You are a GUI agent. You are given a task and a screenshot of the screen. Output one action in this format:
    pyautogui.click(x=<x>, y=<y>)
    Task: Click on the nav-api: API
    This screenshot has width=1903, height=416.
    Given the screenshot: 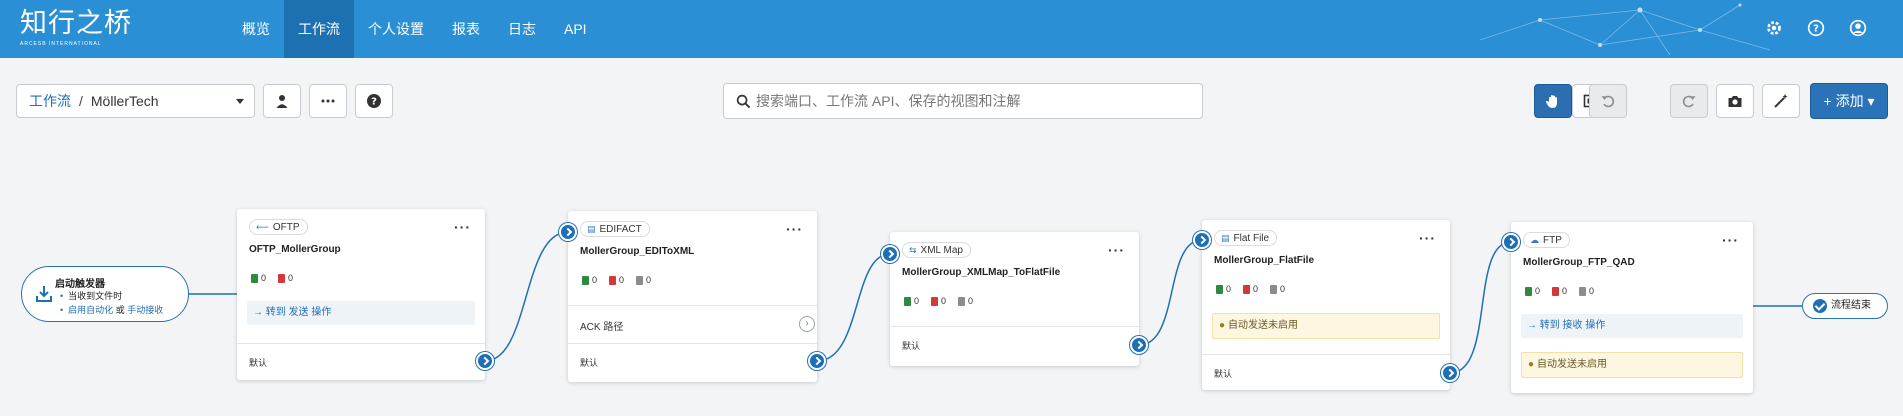 What is the action you would take?
    pyautogui.click(x=575, y=29)
    